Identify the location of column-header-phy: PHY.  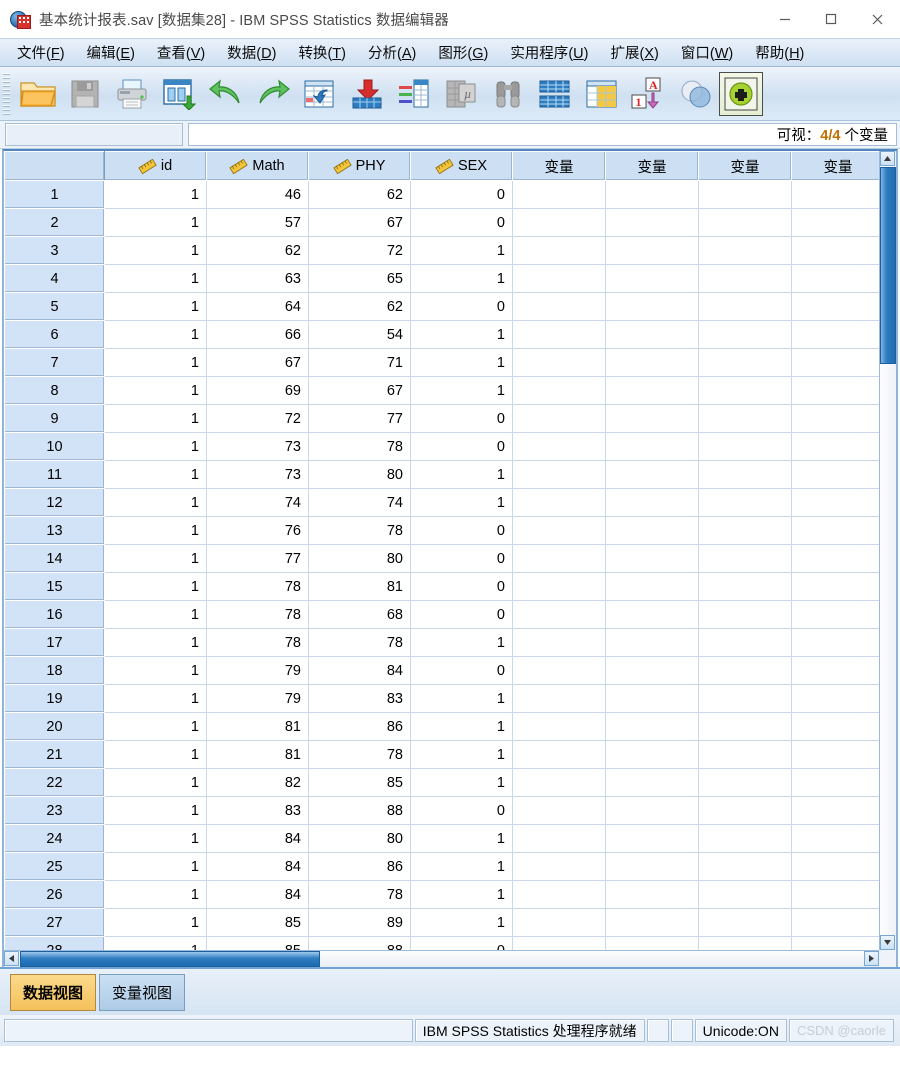
(359, 166).